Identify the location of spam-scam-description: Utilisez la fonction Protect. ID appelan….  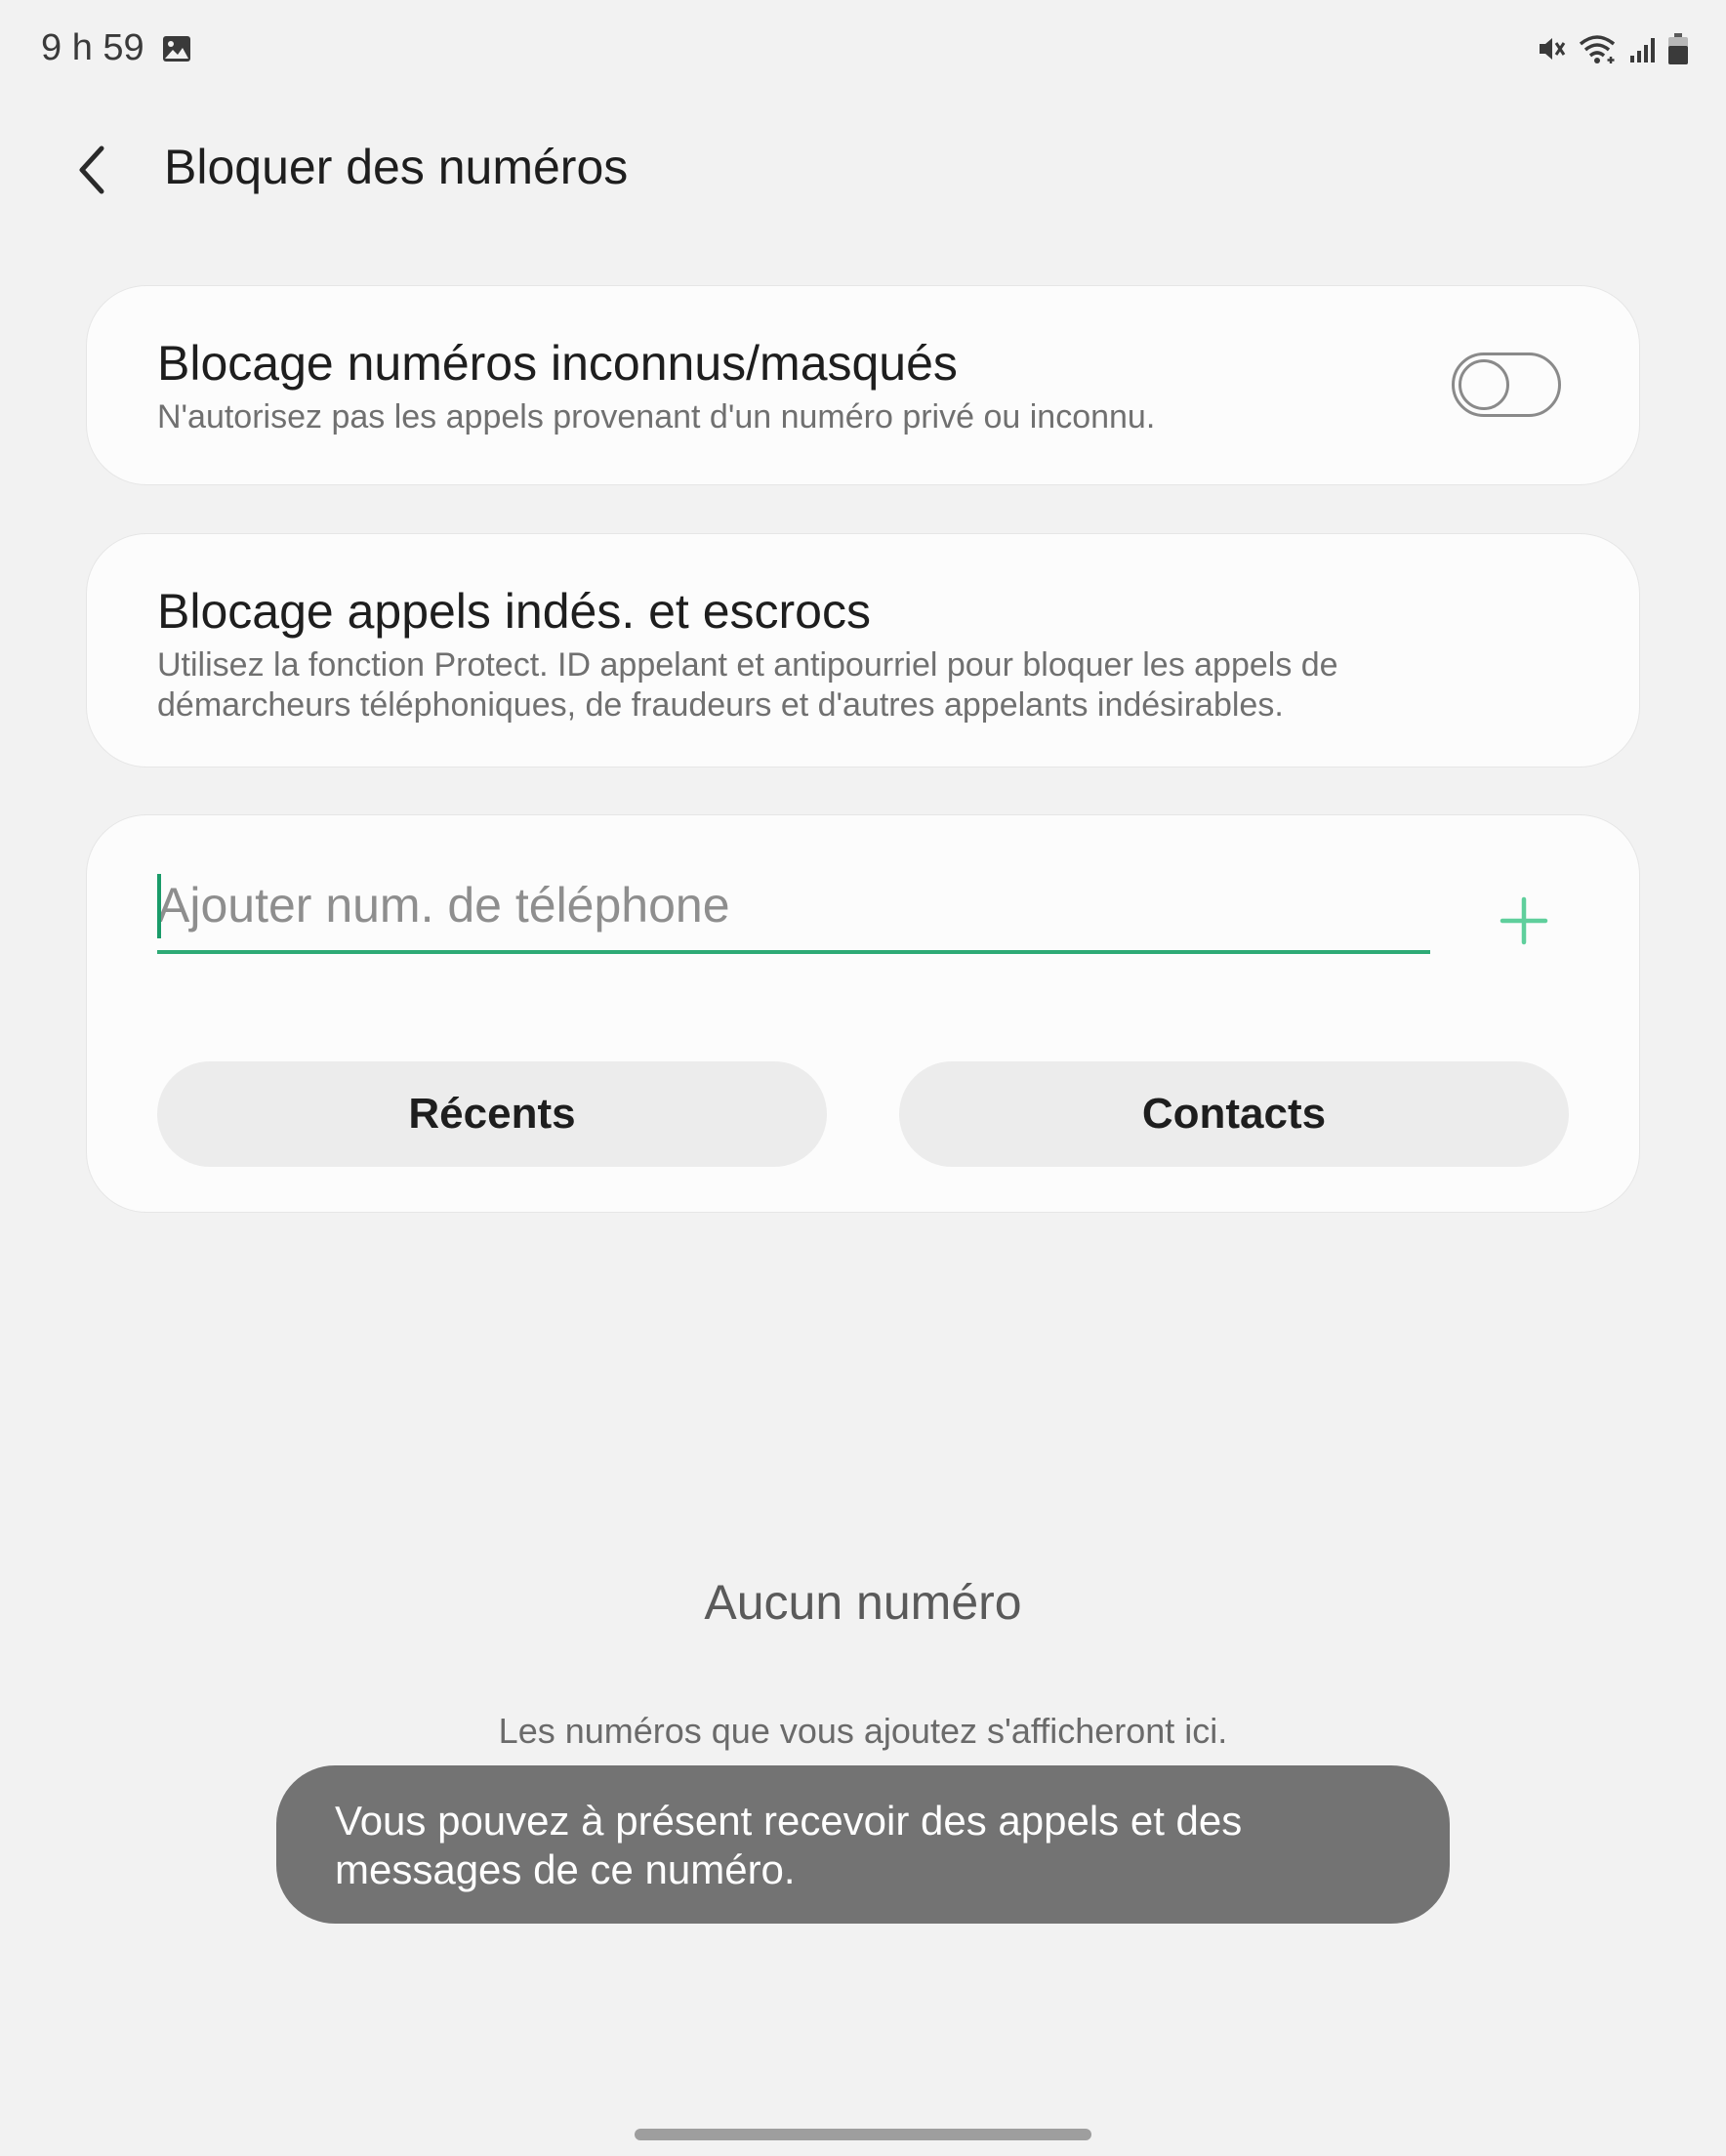
(747, 685).